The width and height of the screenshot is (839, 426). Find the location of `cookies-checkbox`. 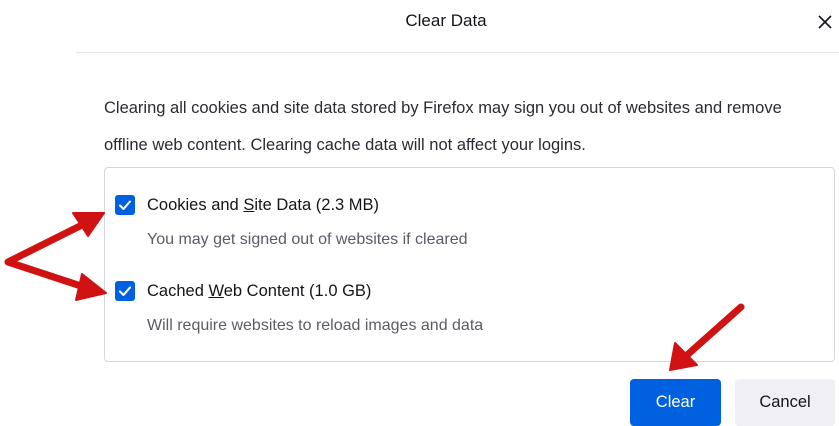

cookies-checkbox is located at coordinates (125, 205).